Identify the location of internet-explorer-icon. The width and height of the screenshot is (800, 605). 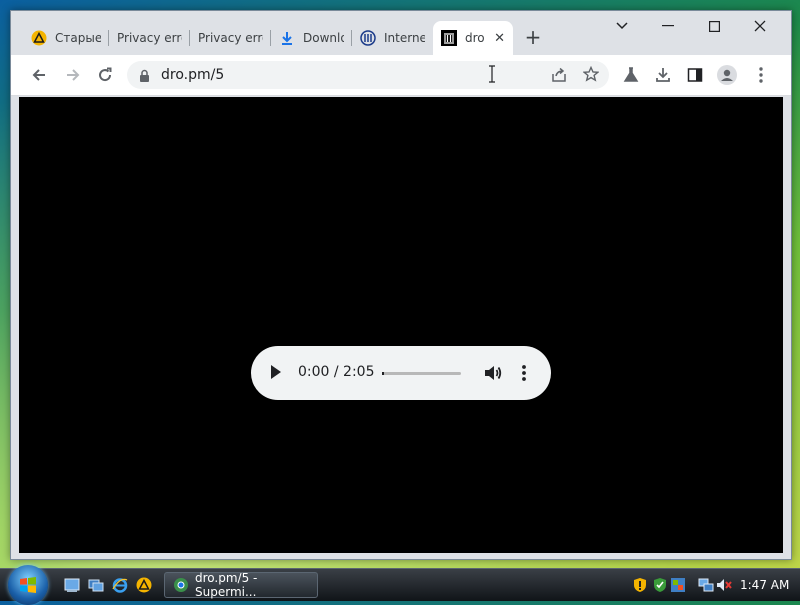
(120, 585).